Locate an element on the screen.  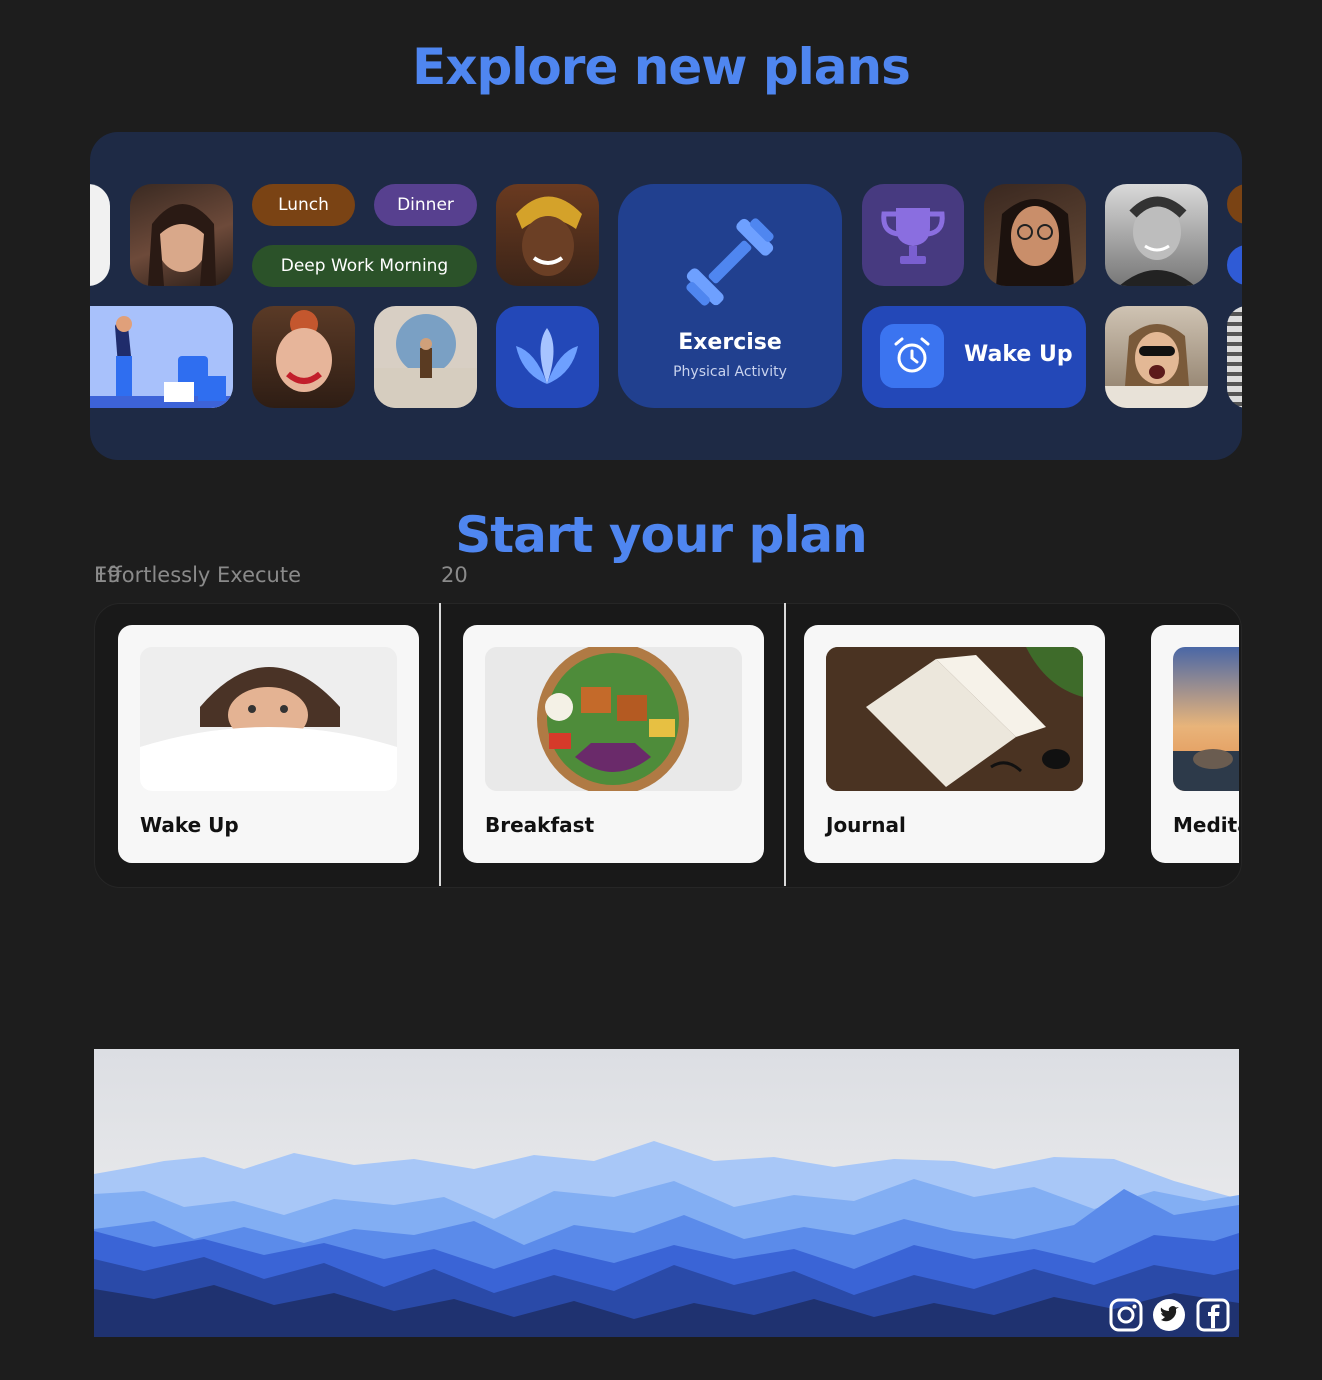
plan-pill-dinner: Dinner is located at coordinates (425, 205).